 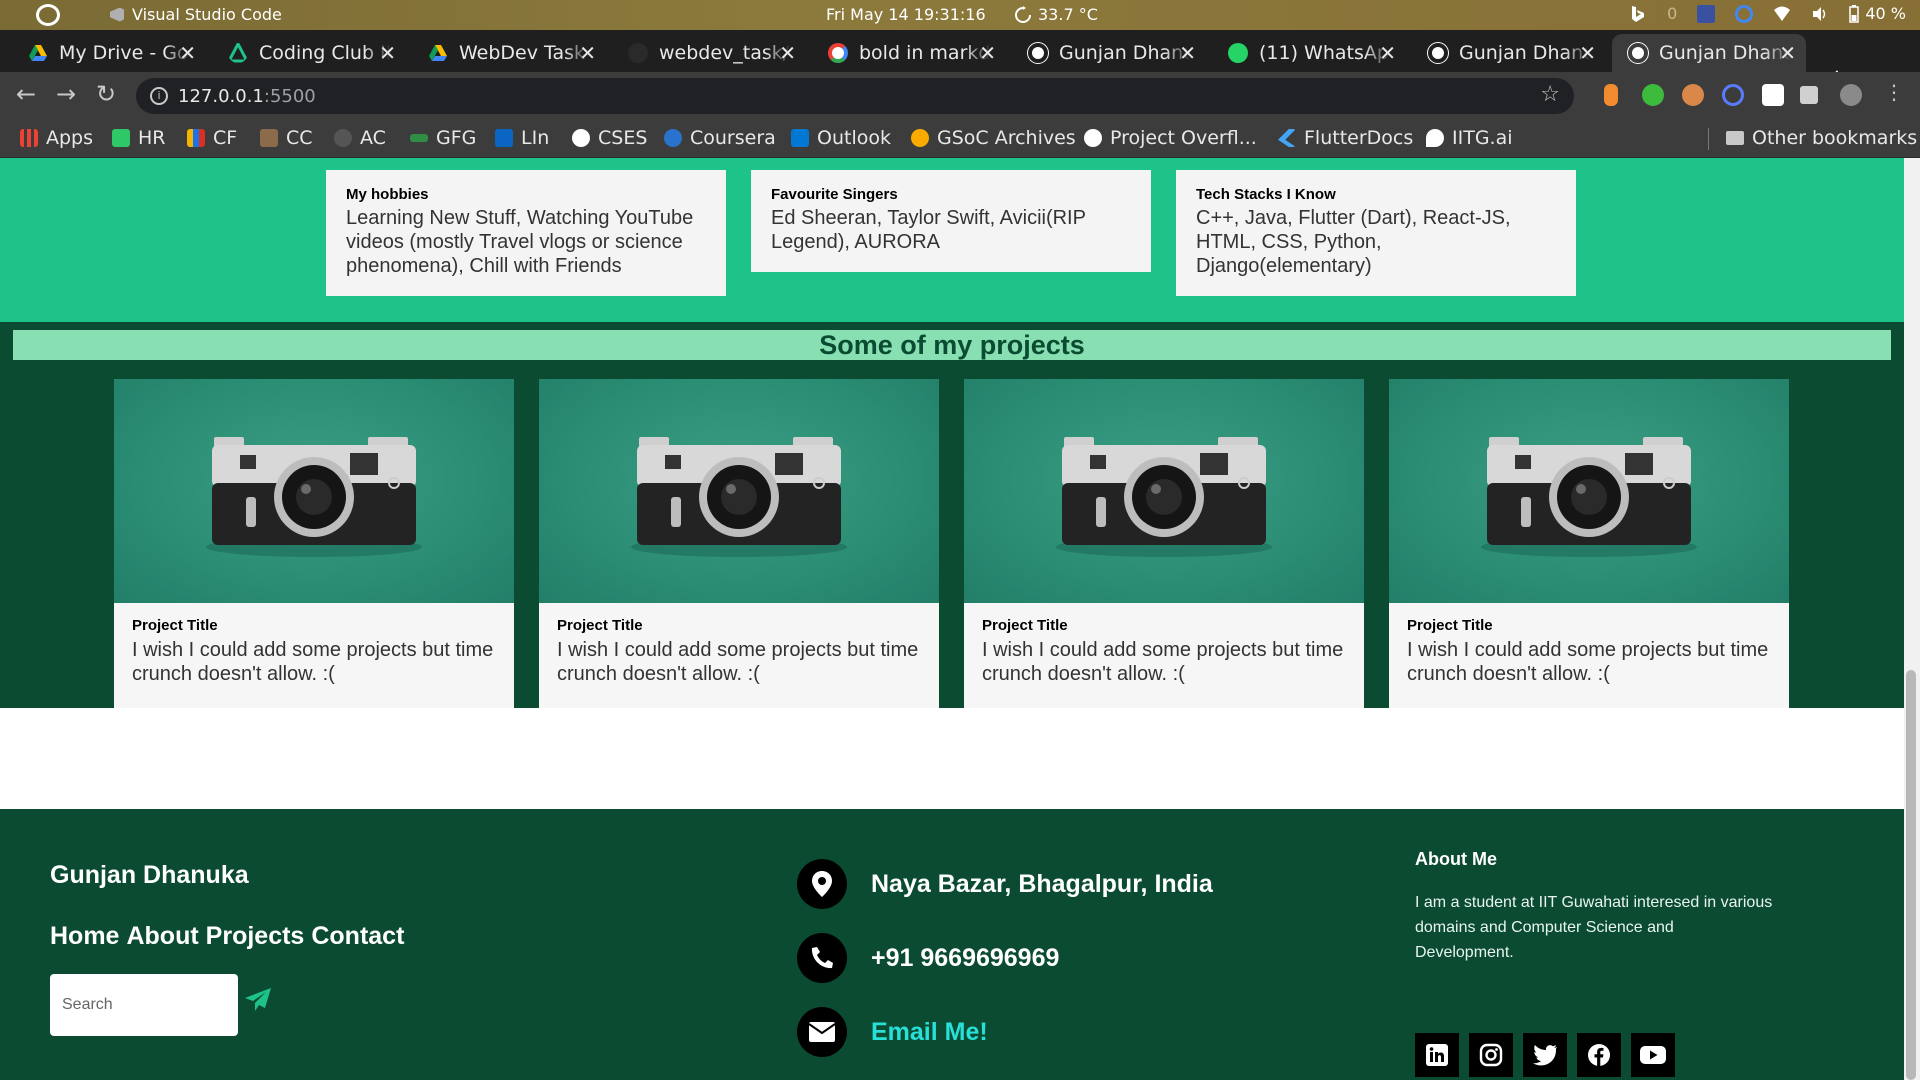 What do you see at coordinates (139, 138) in the screenshot?
I see `bookmark-hr: HR` at bounding box center [139, 138].